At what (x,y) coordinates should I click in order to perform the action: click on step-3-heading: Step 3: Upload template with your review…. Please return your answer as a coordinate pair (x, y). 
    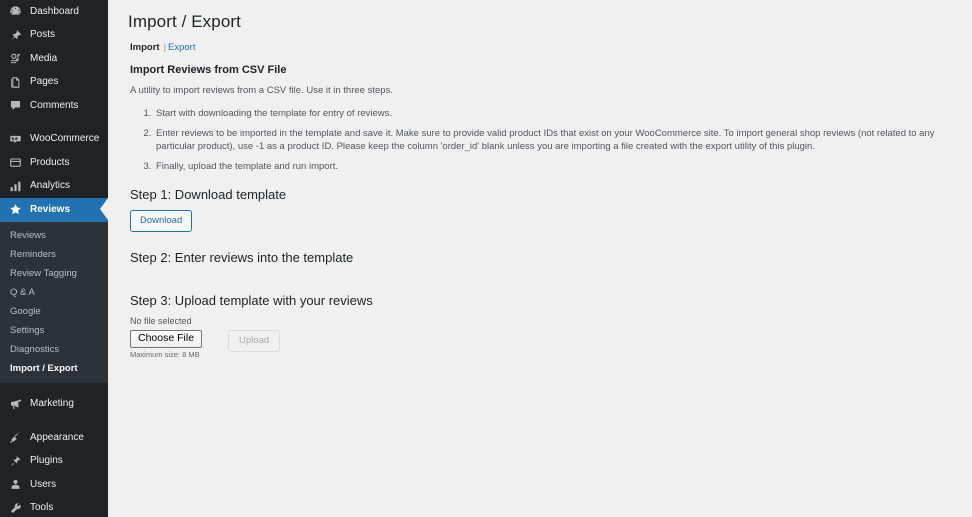
    Looking at the image, I should click on (251, 300).